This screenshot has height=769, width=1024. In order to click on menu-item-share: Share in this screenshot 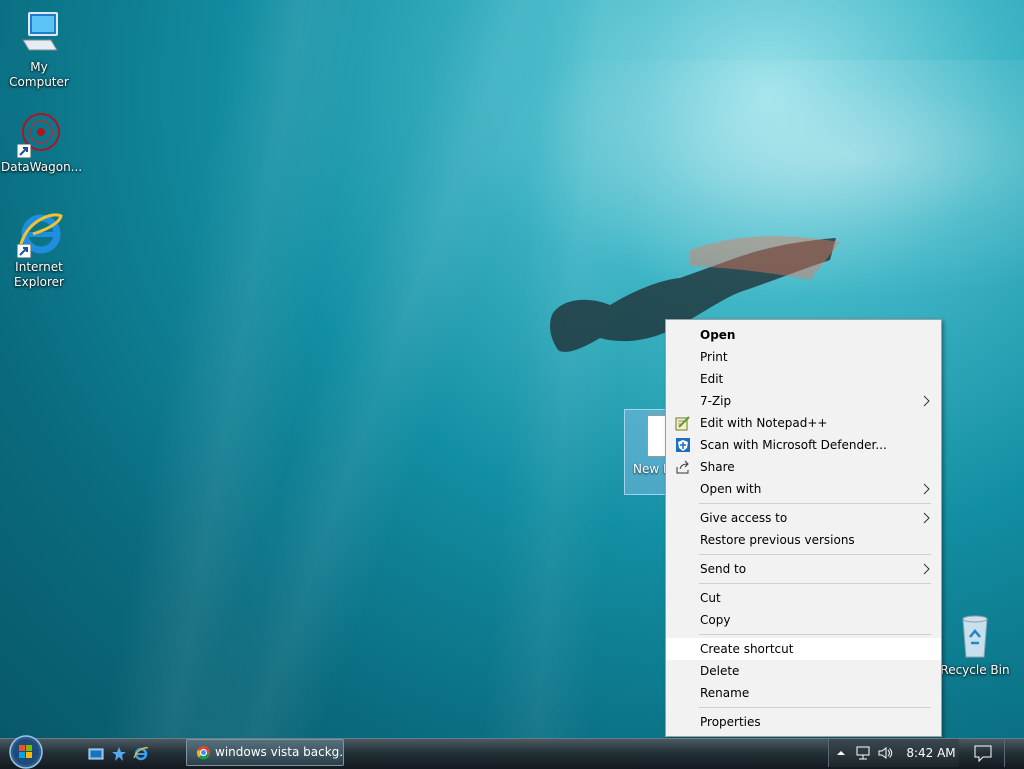, I will do `click(803, 467)`.